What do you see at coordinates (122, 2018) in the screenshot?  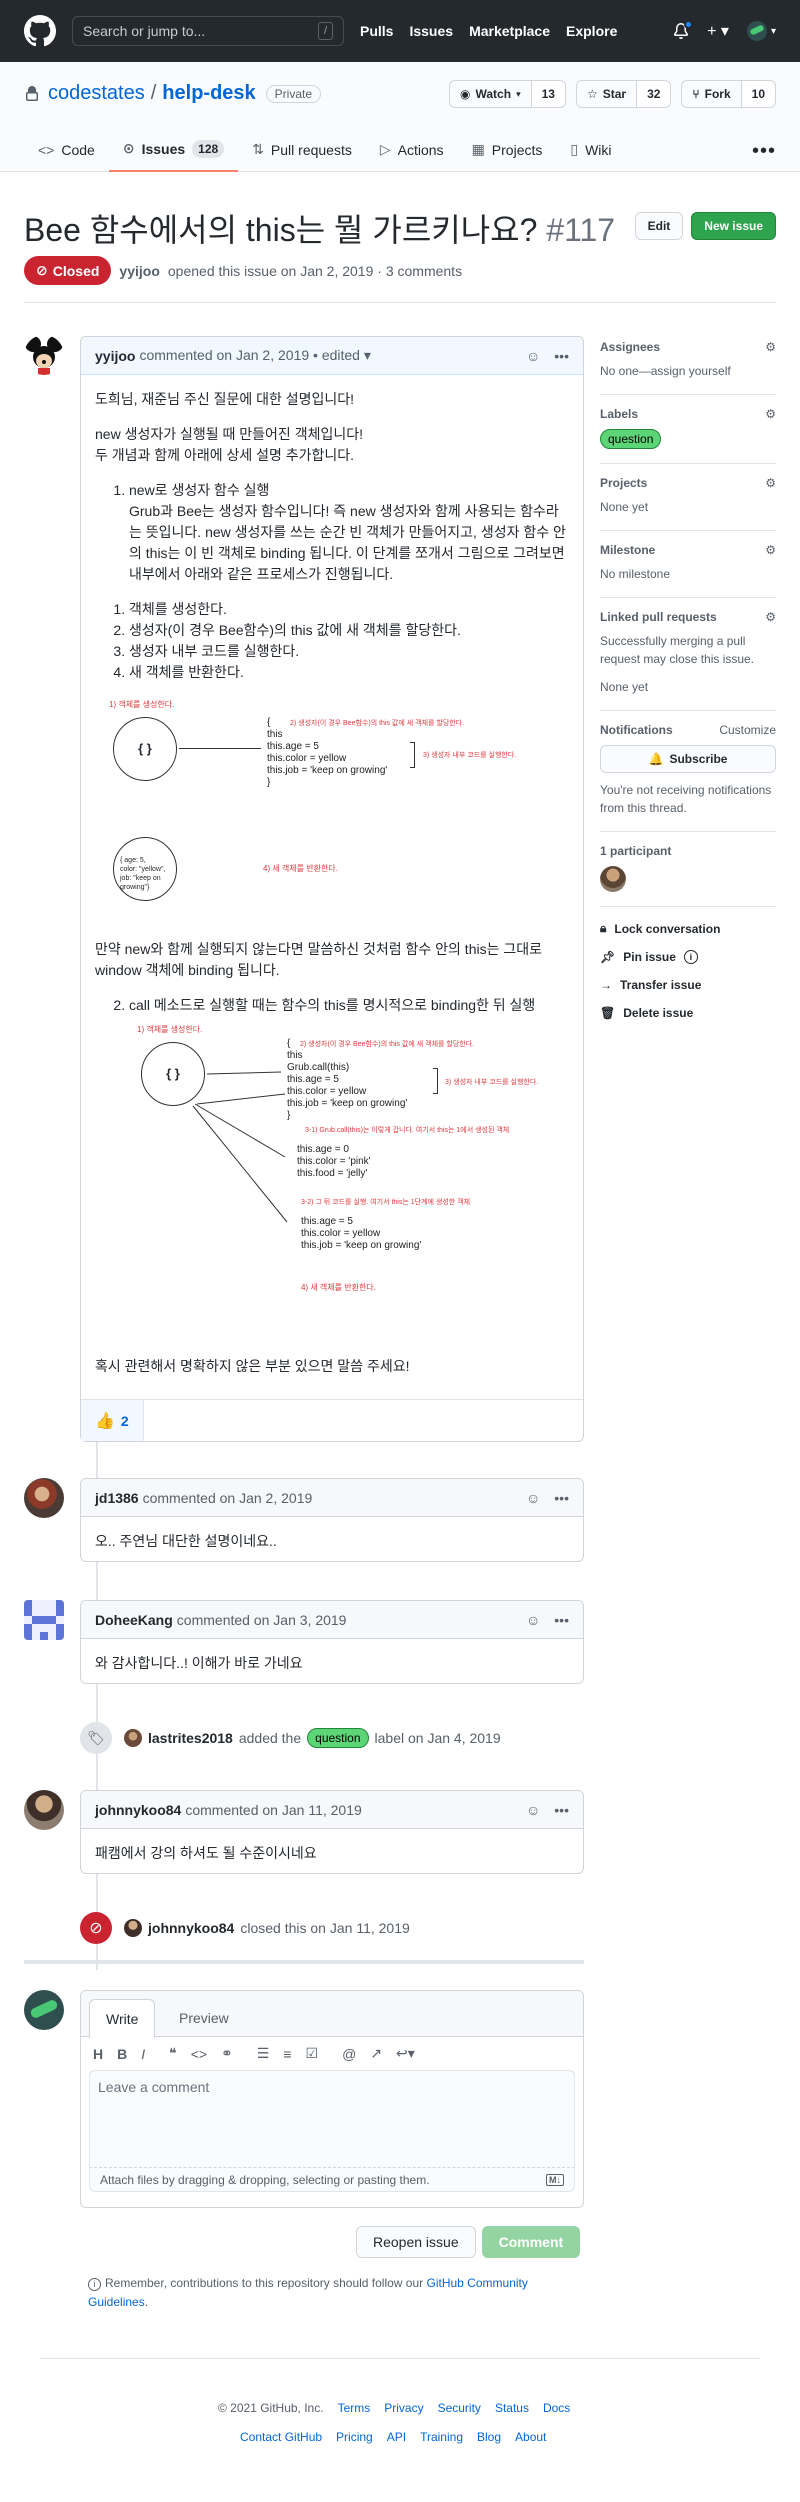 I see `tab-write: Write` at bounding box center [122, 2018].